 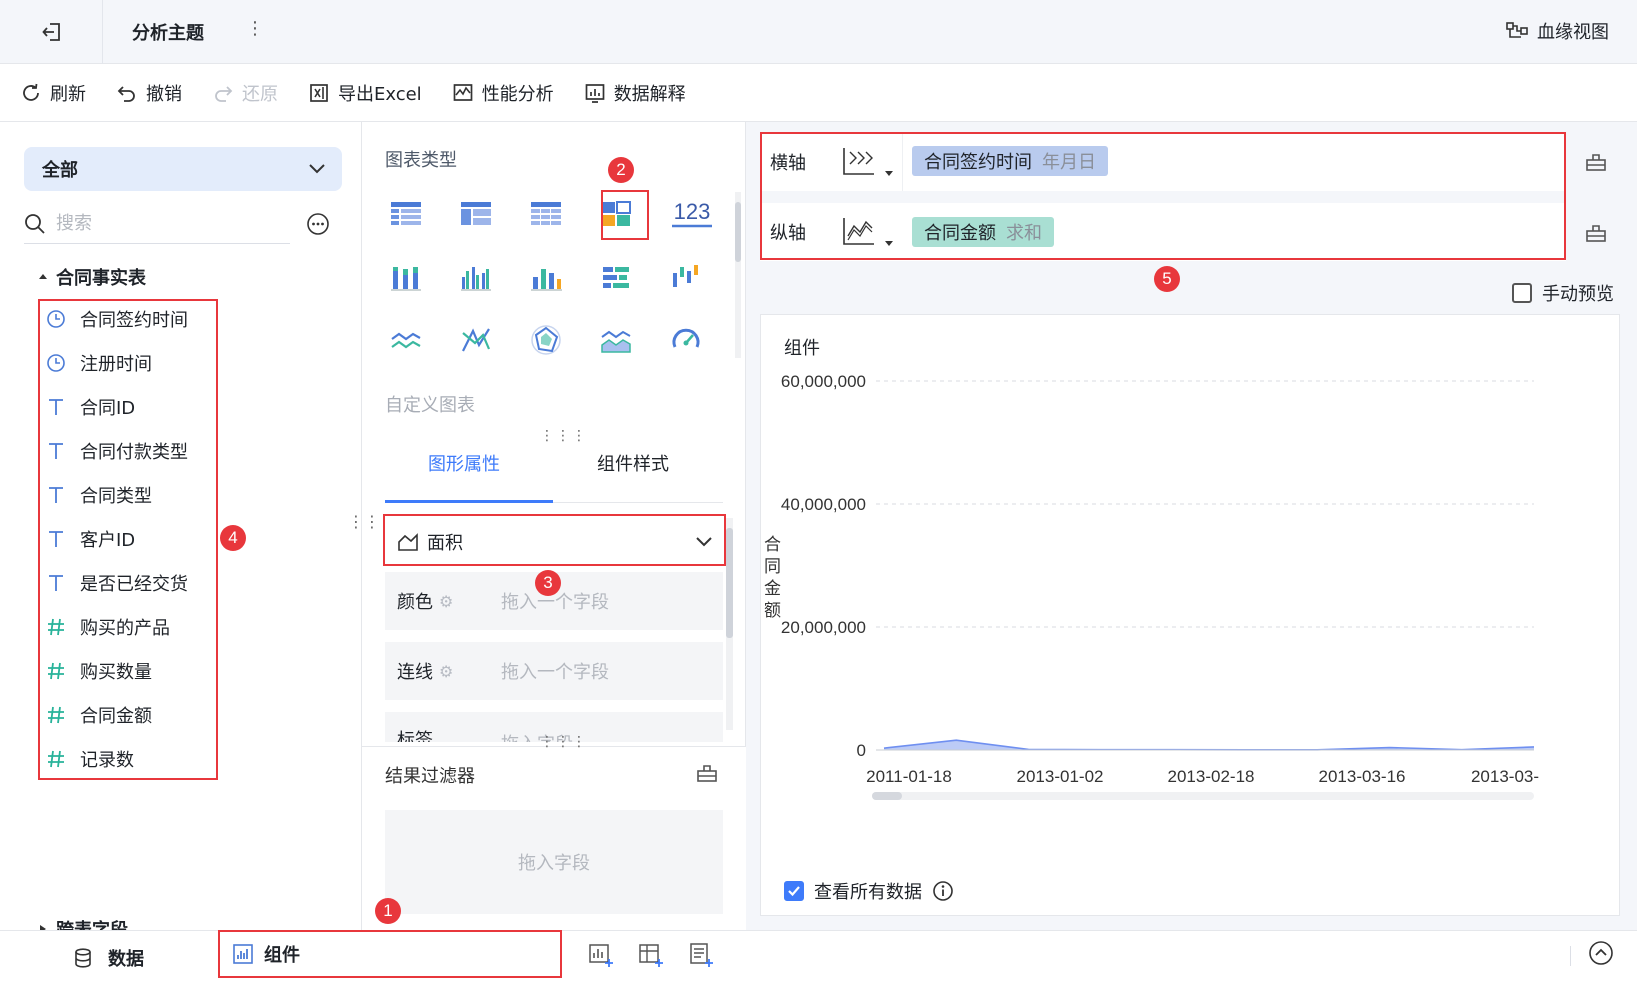 What do you see at coordinates (233, 538) in the screenshot?
I see `badge-4: 4` at bounding box center [233, 538].